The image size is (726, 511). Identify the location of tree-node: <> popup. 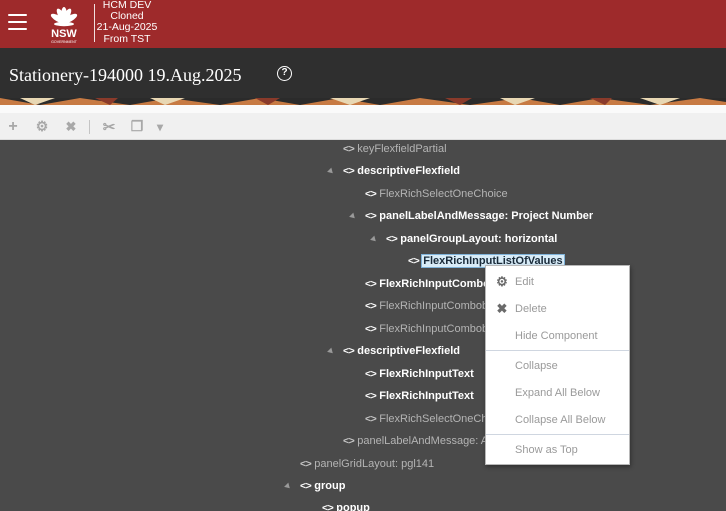
(346, 505).